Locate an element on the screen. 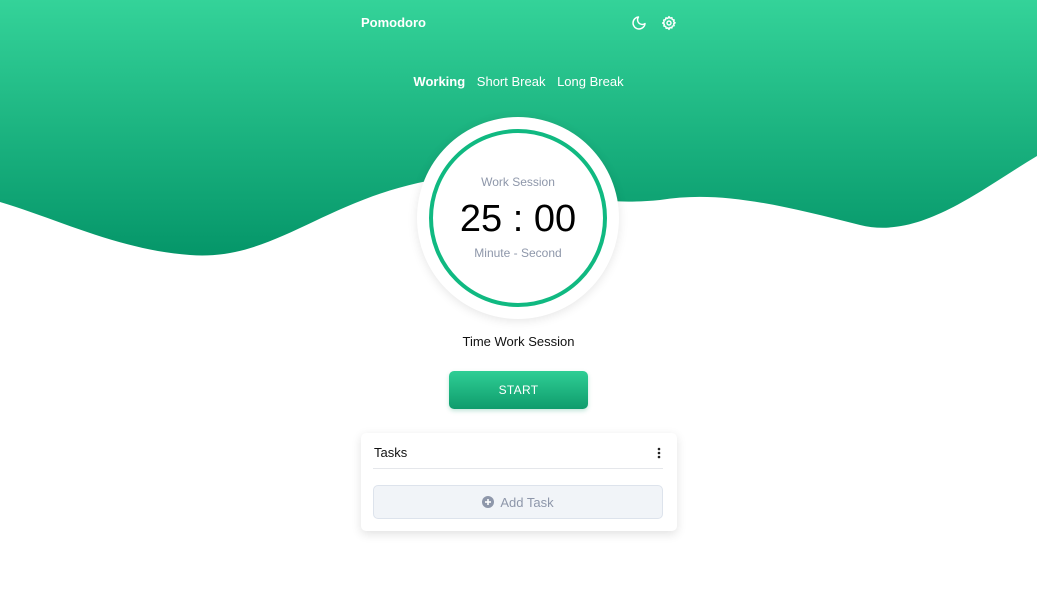 This screenshot has height=594, width=1037. time-display: 25 : 00 is located at coordinates (518, 219).